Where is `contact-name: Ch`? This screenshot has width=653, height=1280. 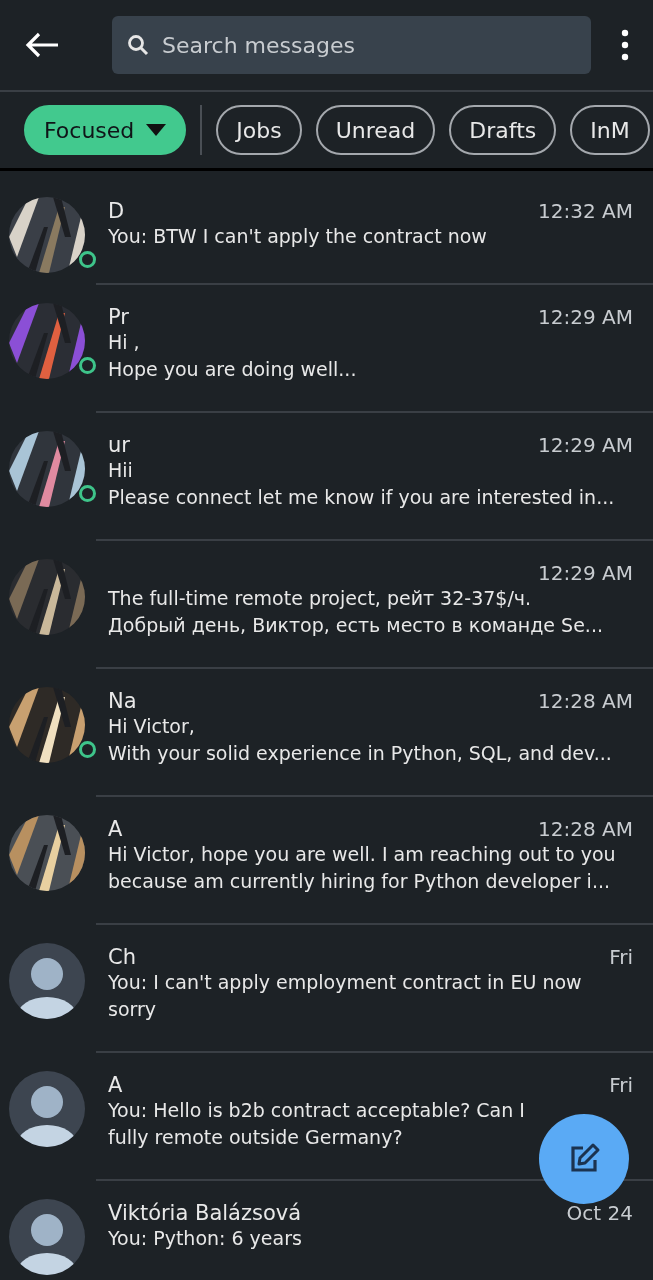 contact-name: Ch is located at coordinates (122, 957).